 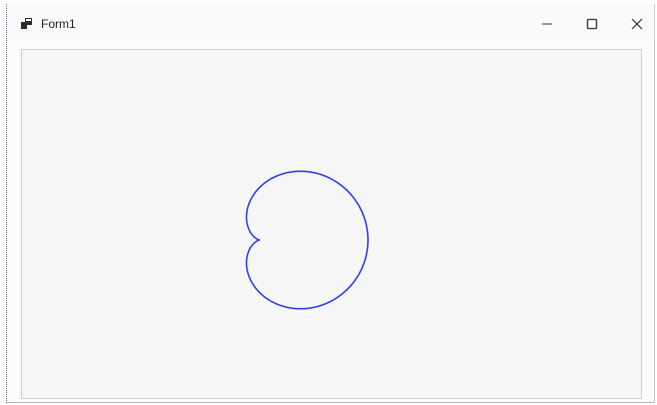 I want to click on close-button, so click(x=637, y=24).